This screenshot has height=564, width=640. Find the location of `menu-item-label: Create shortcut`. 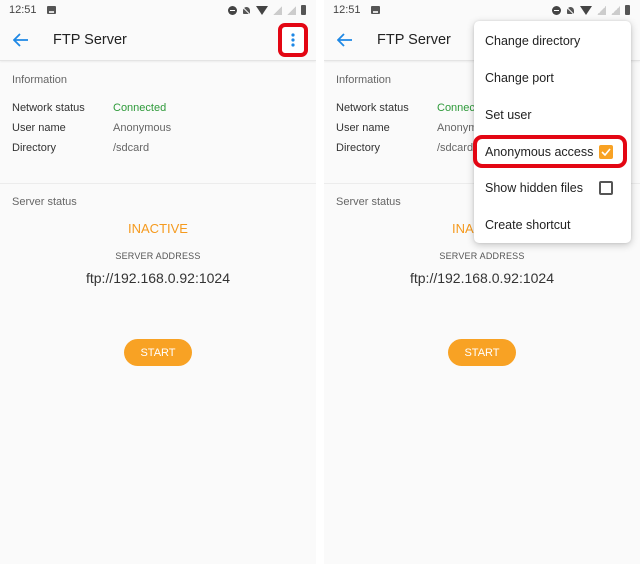

menu-item-label: Create shortcut is located at coordinates (528, 224).